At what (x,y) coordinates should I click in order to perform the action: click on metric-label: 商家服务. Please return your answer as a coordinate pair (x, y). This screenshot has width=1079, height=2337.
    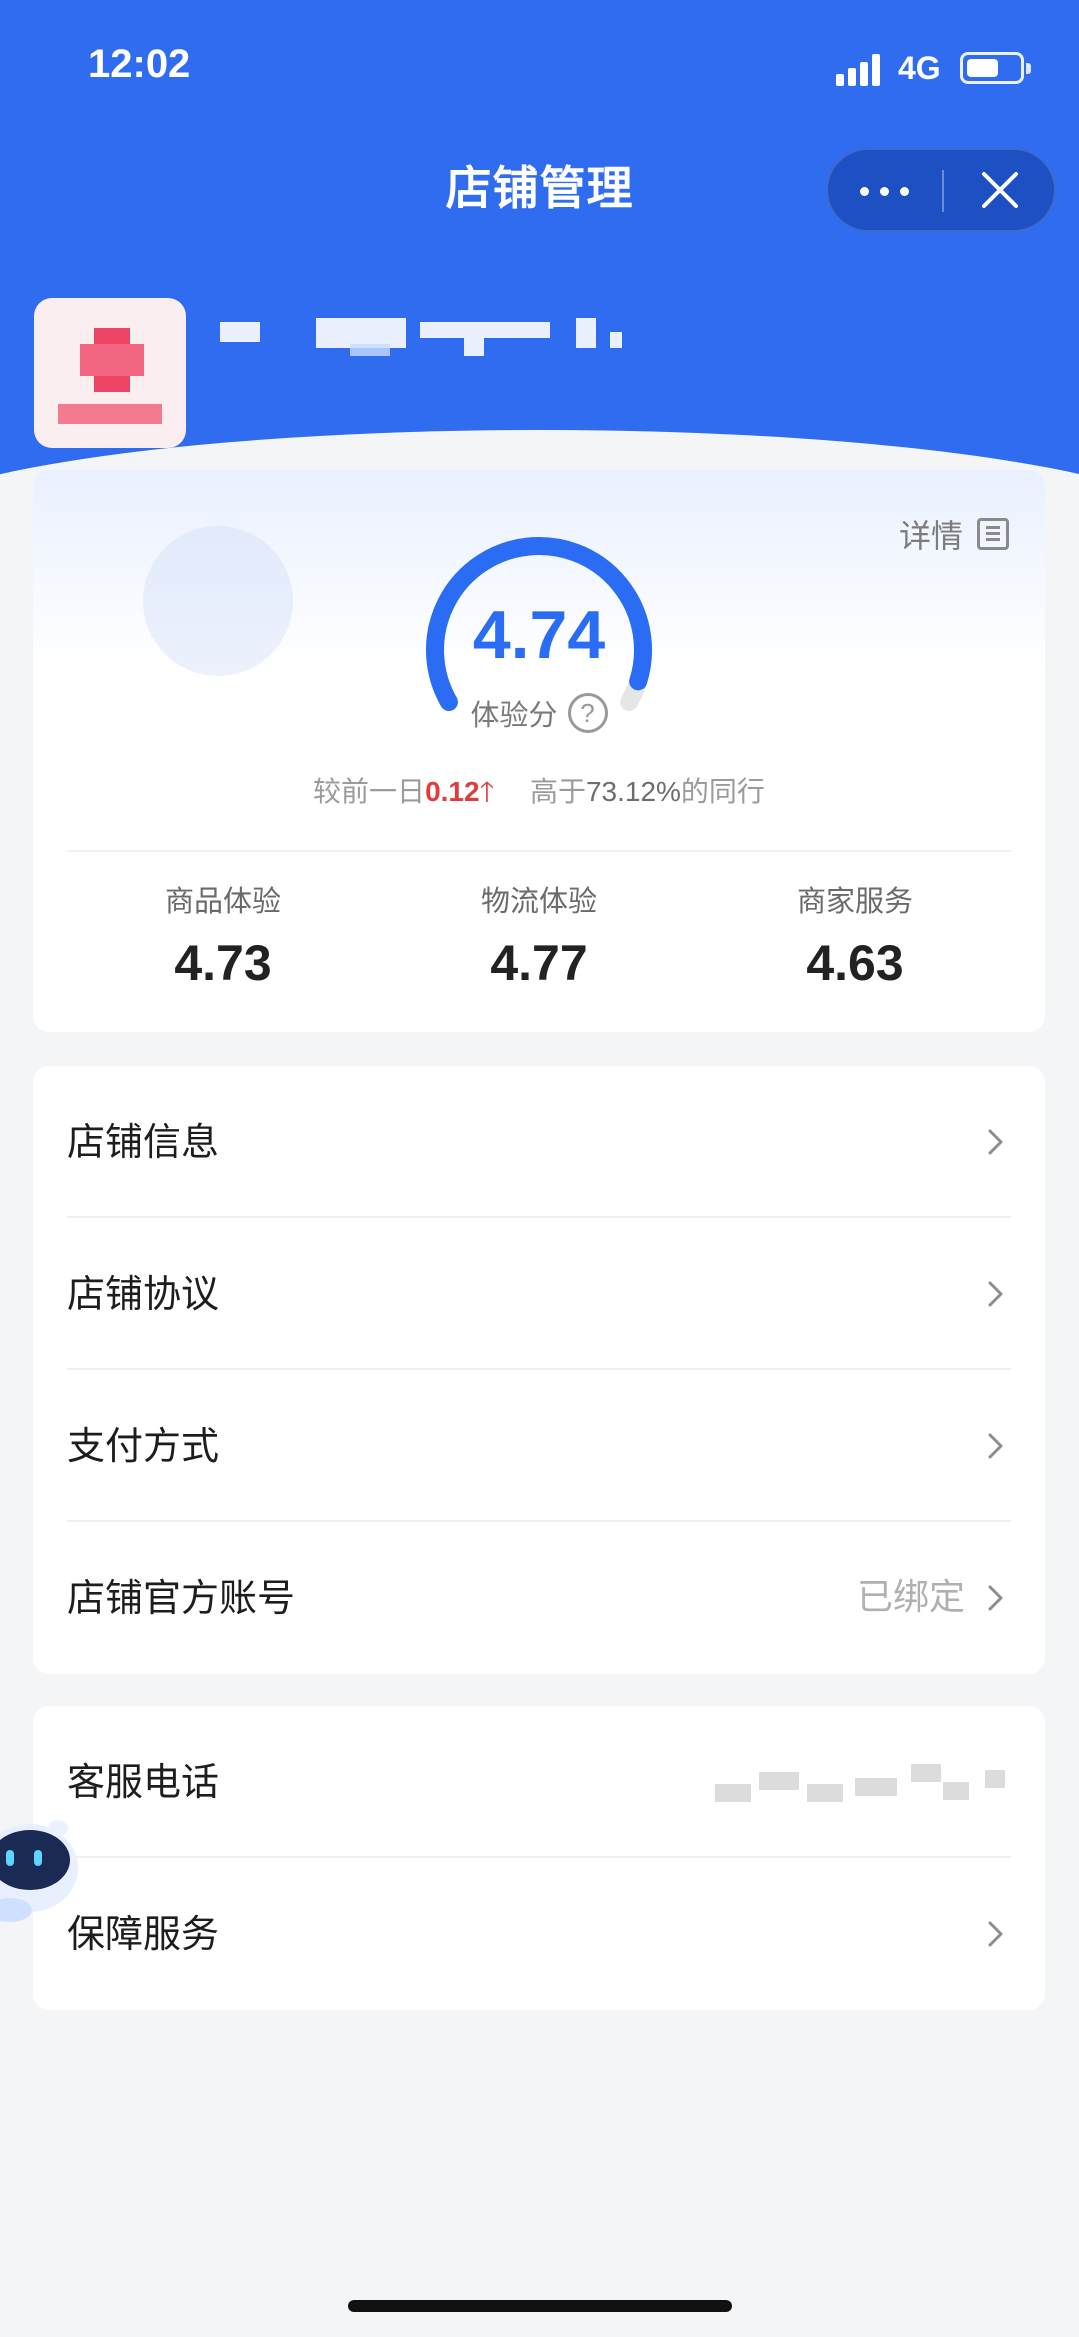
    Looking at the image, I should click on (854, 901).